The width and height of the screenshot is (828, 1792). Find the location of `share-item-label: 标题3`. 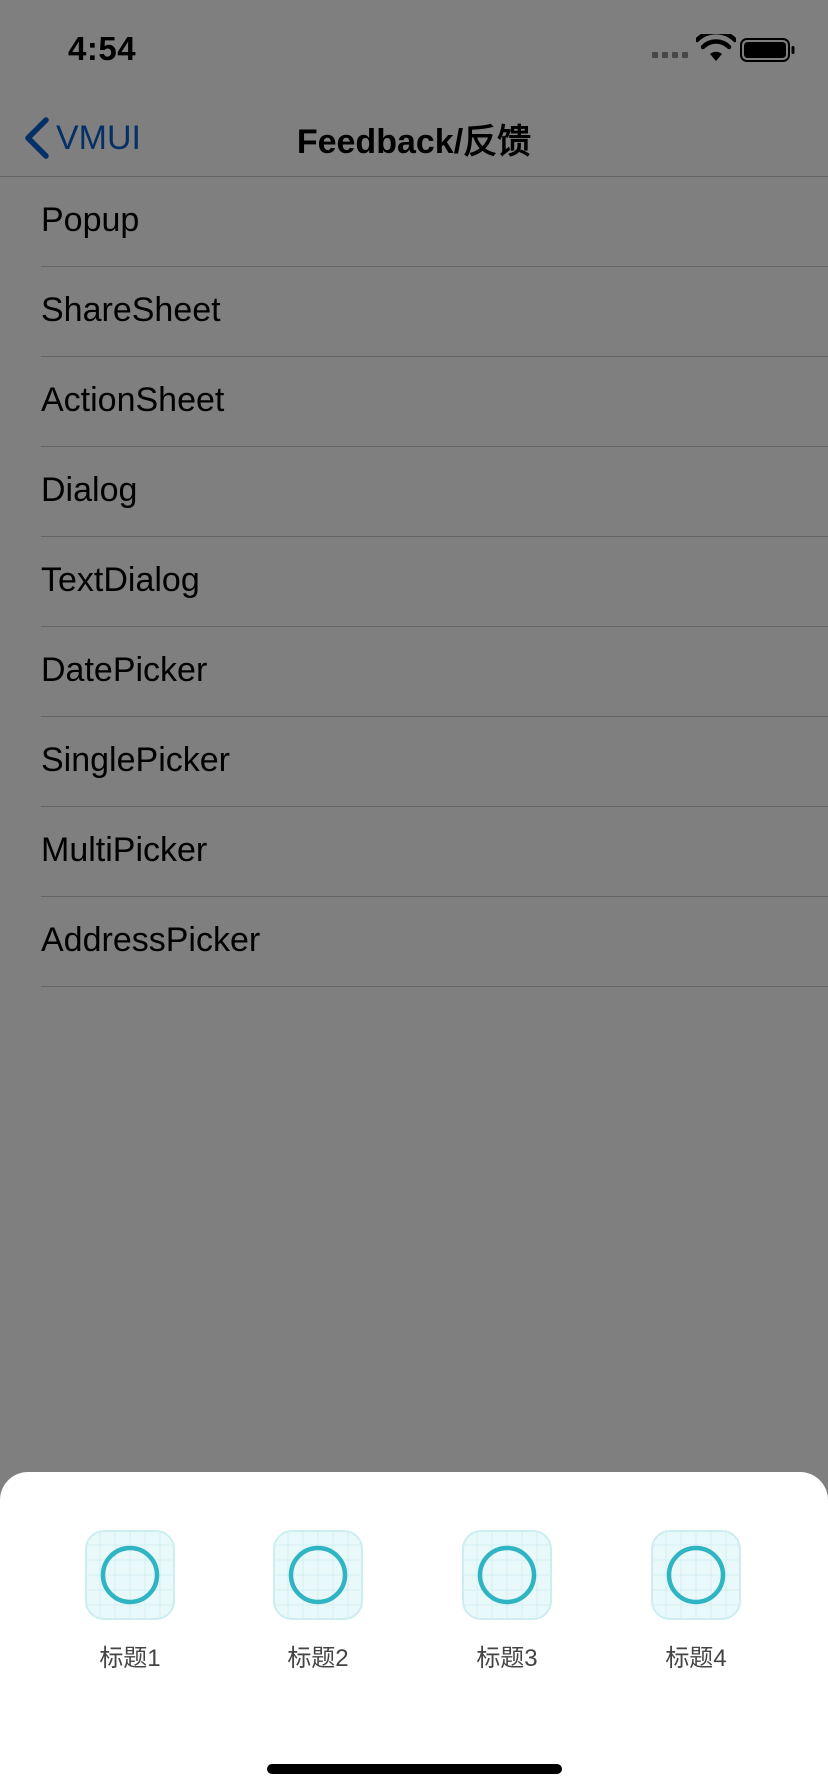

share-item-label: 标题3 is located at coordinates (507, 1658).